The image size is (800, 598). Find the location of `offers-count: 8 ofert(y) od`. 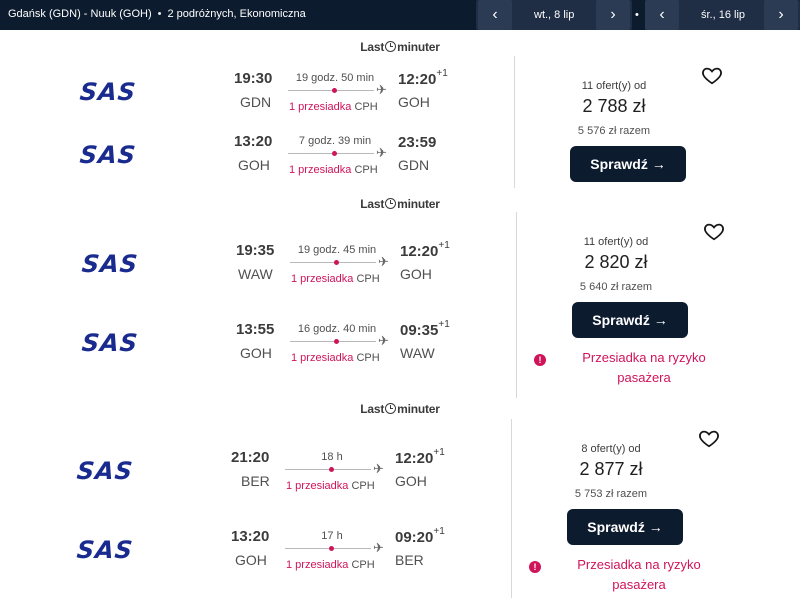

offers-count: 8 ofert(y) od is located at coordinates (611, 449).